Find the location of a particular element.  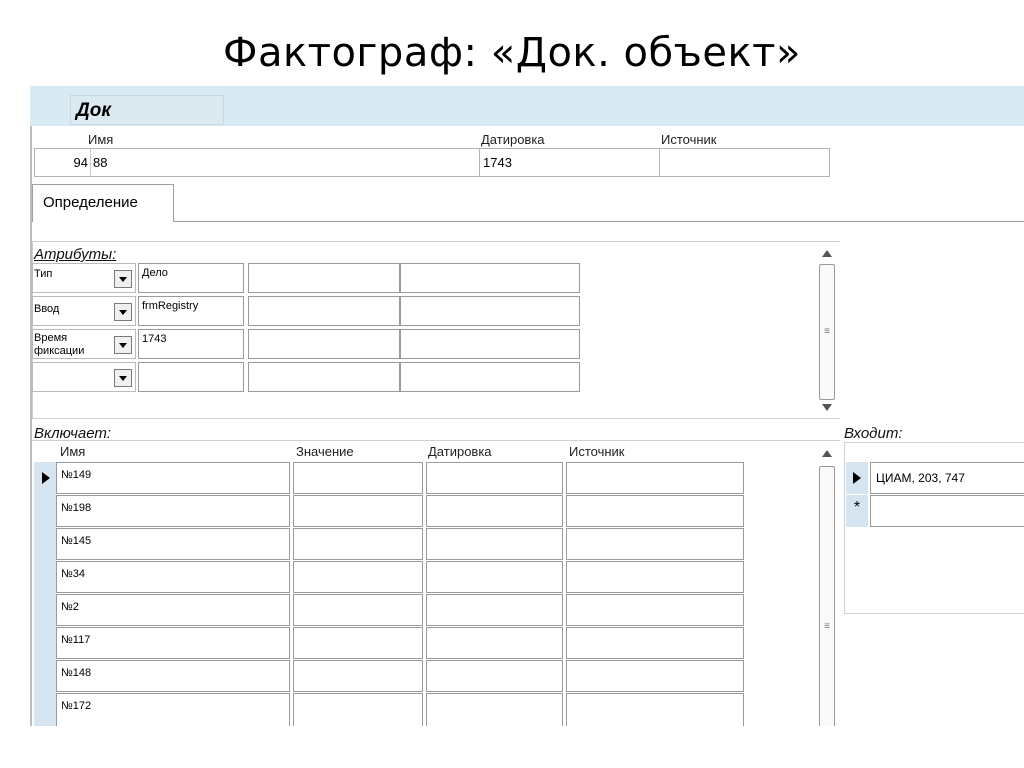

include-name-cell: №117 is located at coordinates (173, 643).